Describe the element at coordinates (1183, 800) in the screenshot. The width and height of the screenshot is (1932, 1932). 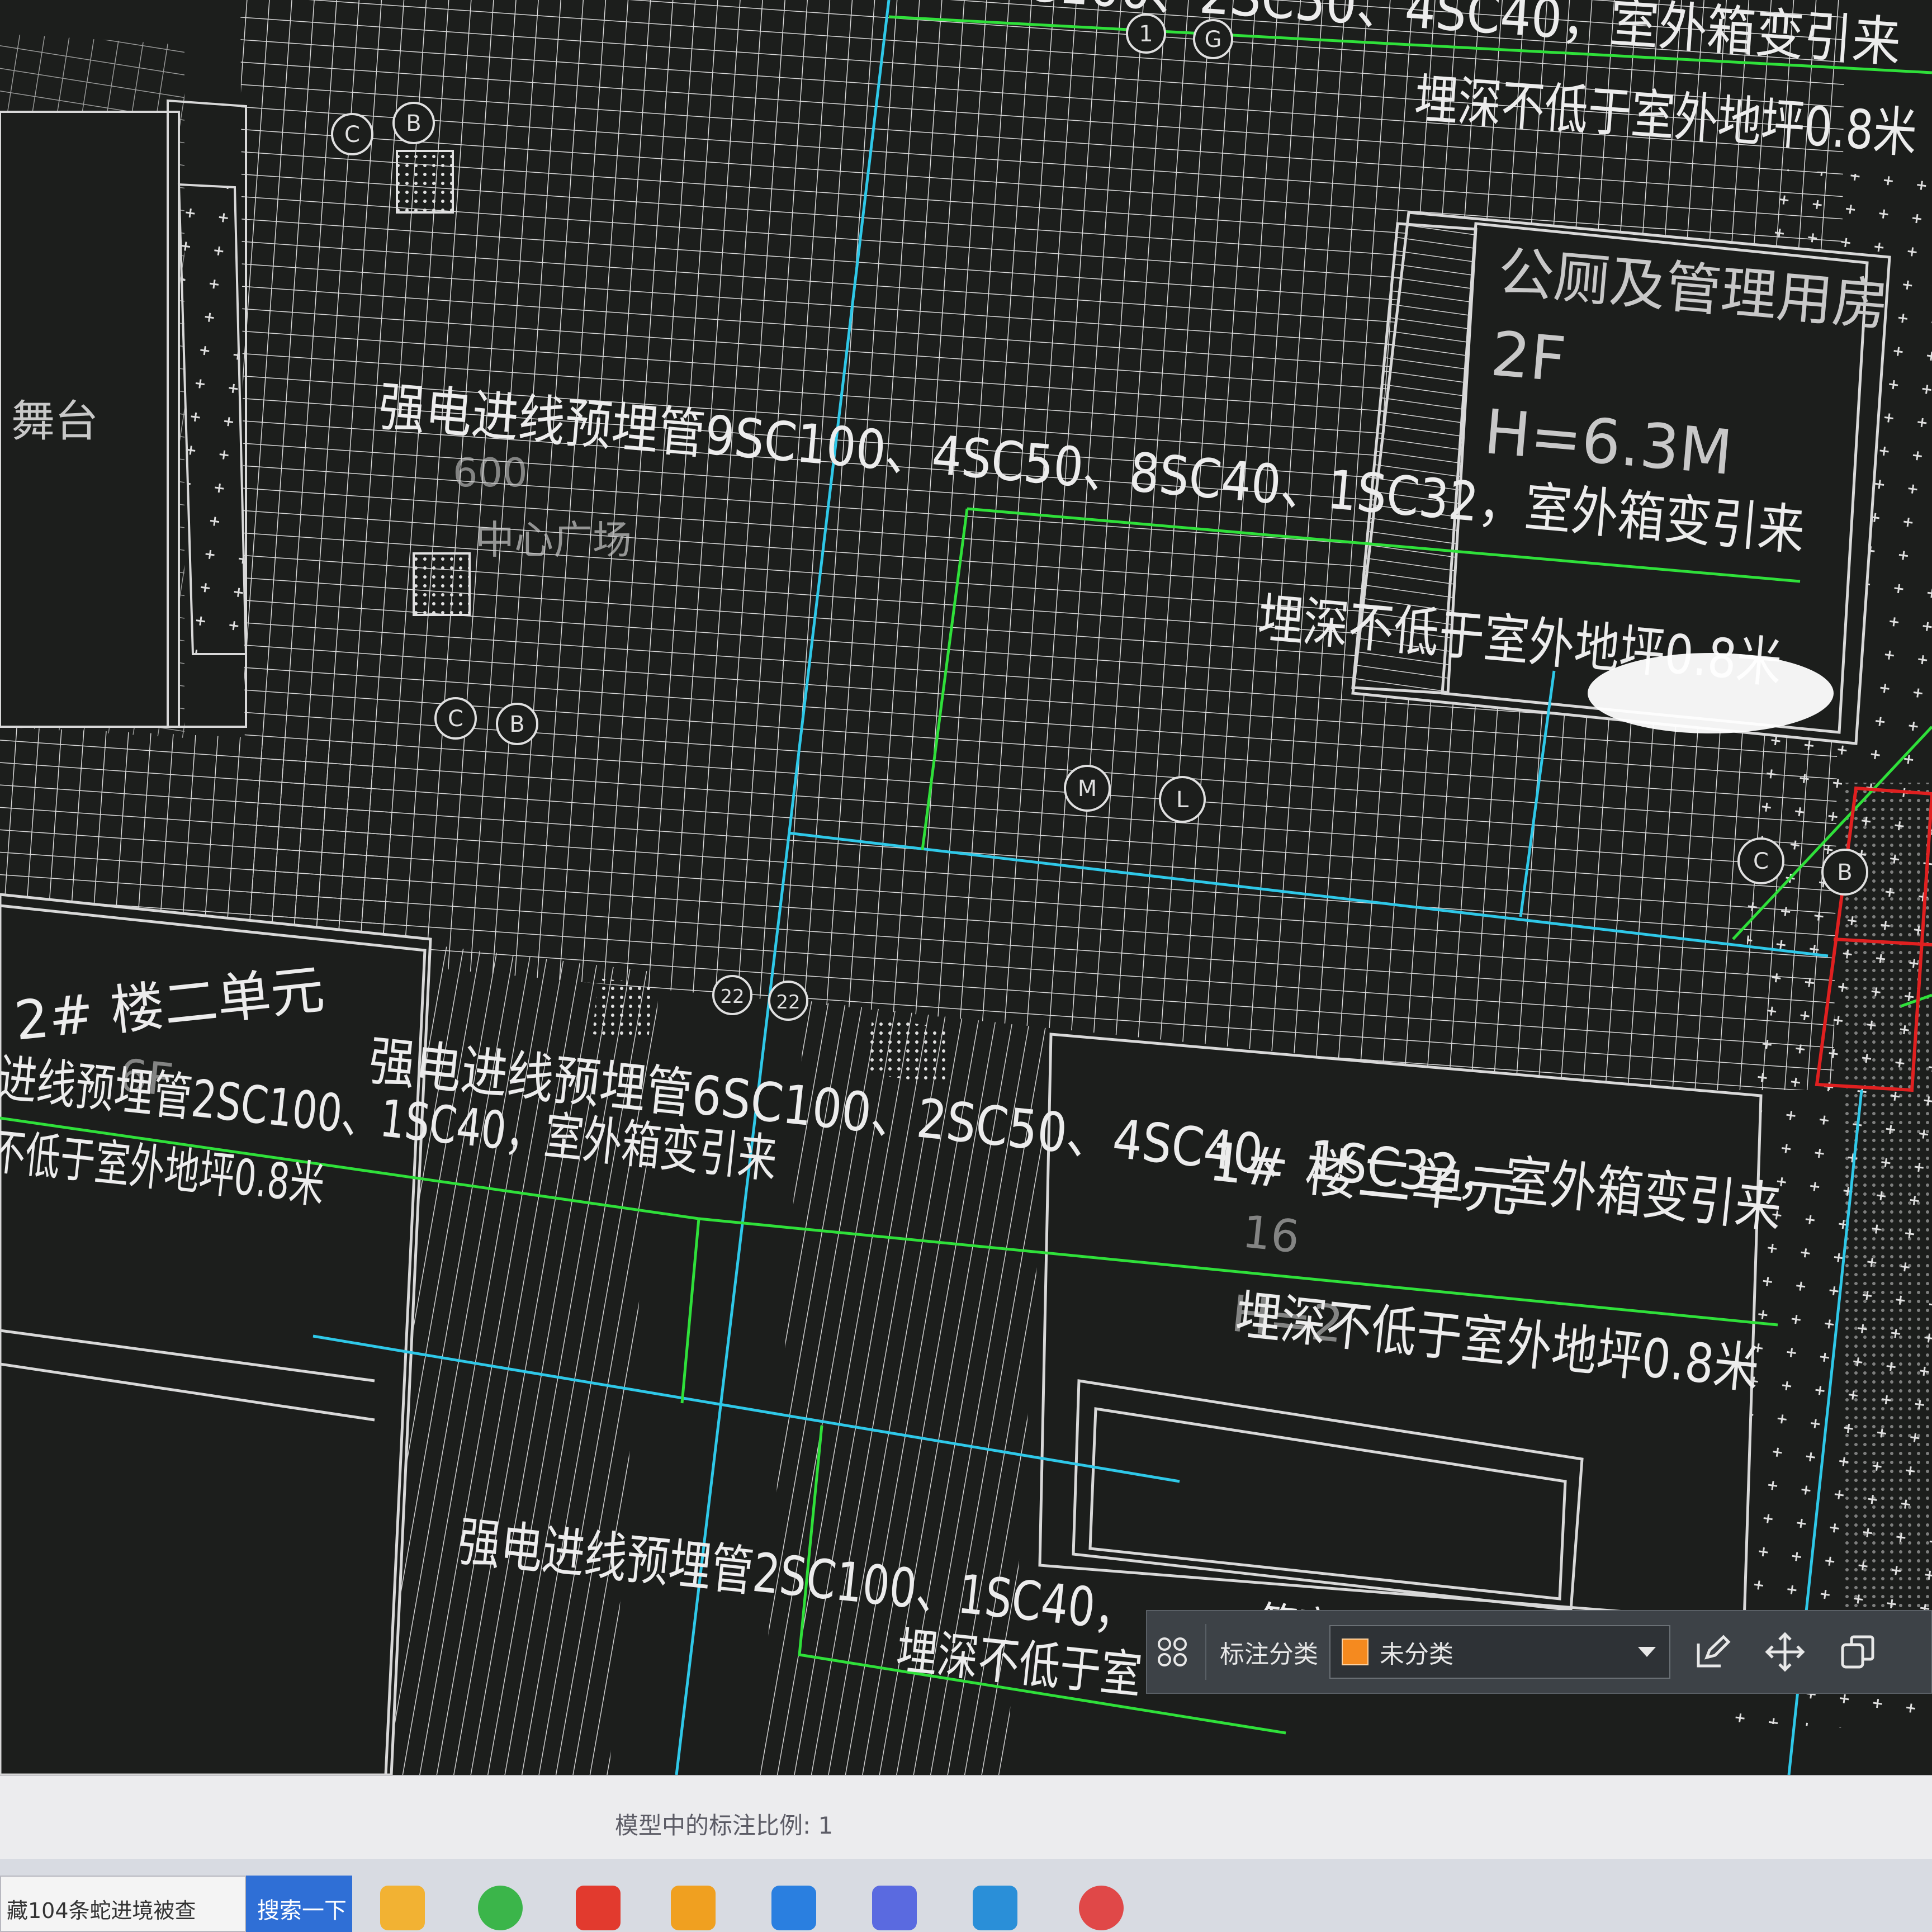
I see `axis-bubble-label: L` at that location.